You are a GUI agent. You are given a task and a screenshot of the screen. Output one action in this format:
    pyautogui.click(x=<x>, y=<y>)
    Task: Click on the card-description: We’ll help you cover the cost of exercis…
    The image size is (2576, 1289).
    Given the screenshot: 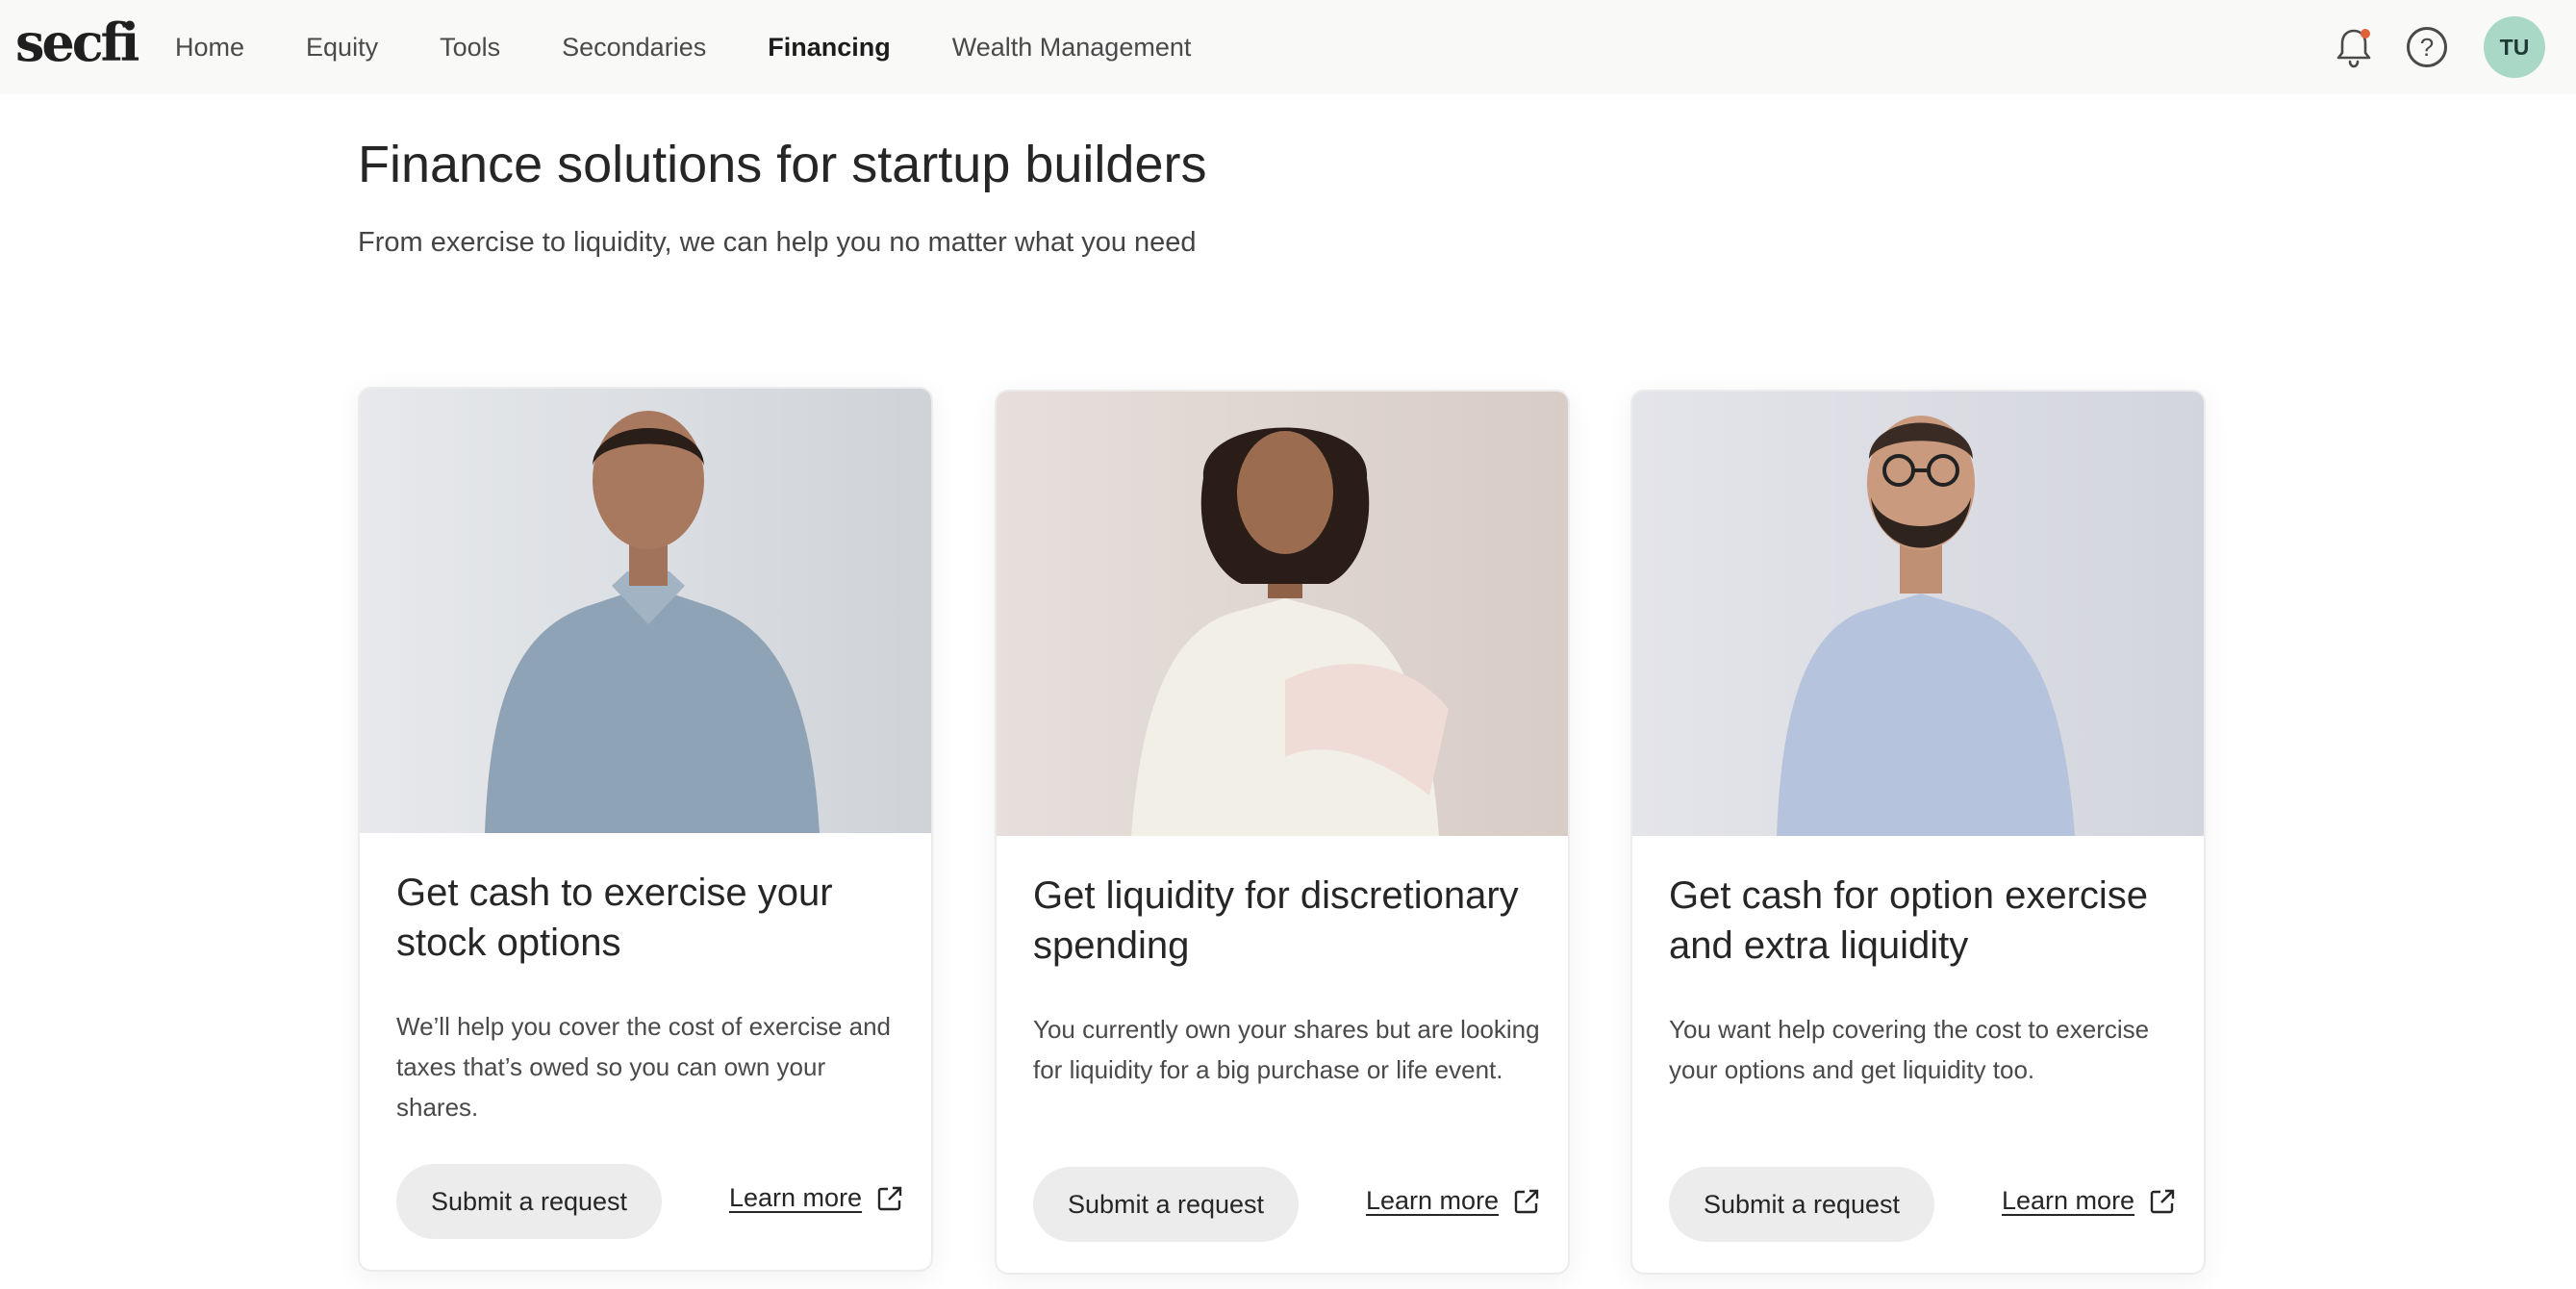 What is the action you would take?
    pyautogui.click(x=644, y=1067)
    